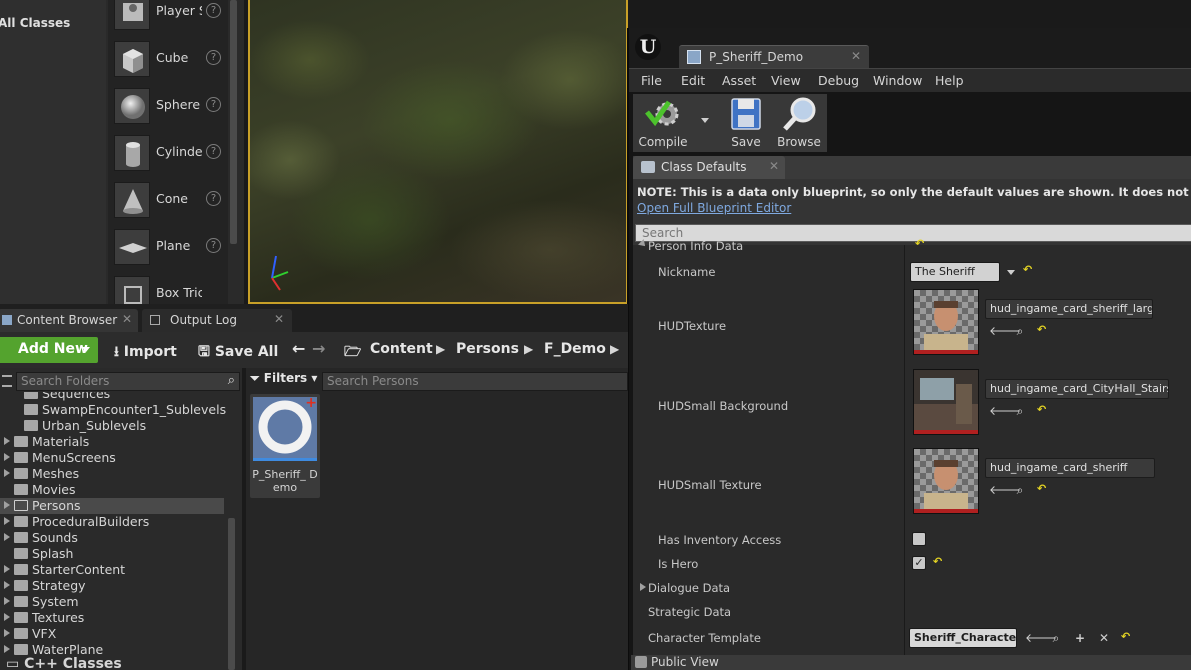  Describe the element at coordinates (285, 381) in the screenshot. I see `filters-button: ⏷ Filters ▾` at that location.